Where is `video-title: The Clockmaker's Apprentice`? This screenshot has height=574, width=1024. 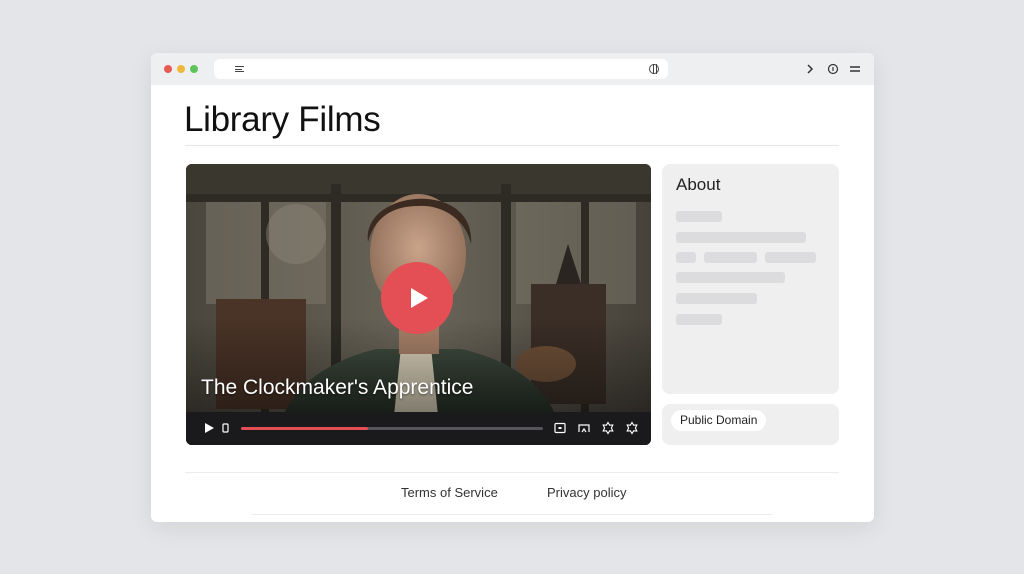 video-title: The Clockmaker's Apprentice is located at coordinates (337, 387).